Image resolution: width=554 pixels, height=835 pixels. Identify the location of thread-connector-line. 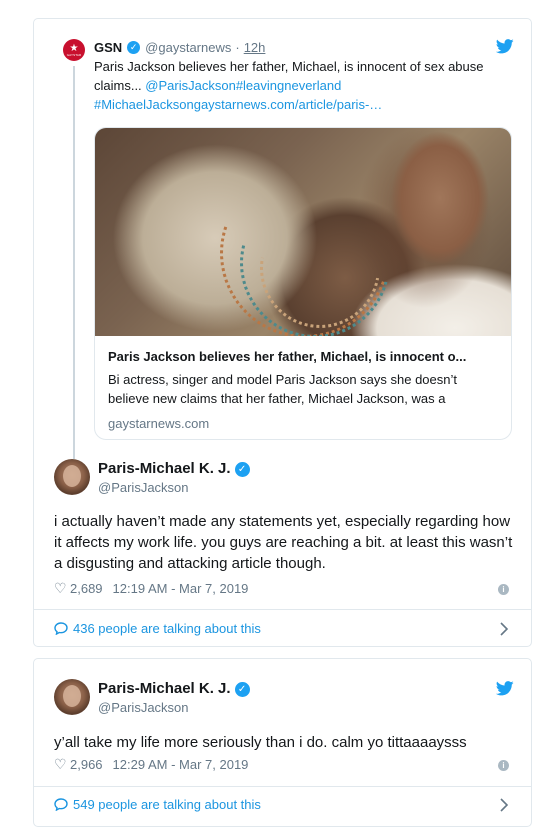
(74, 262).